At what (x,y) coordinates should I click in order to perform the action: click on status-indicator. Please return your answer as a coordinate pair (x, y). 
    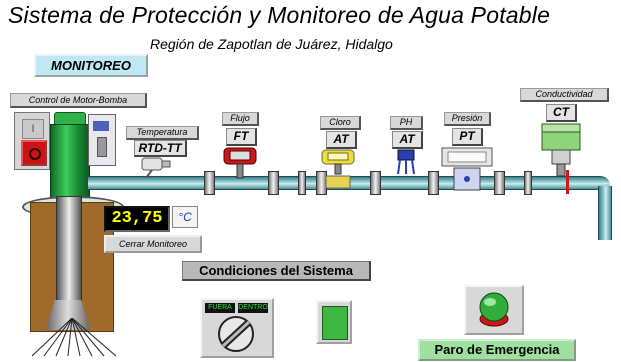
    Looking at the image, I should click on (334, 322).